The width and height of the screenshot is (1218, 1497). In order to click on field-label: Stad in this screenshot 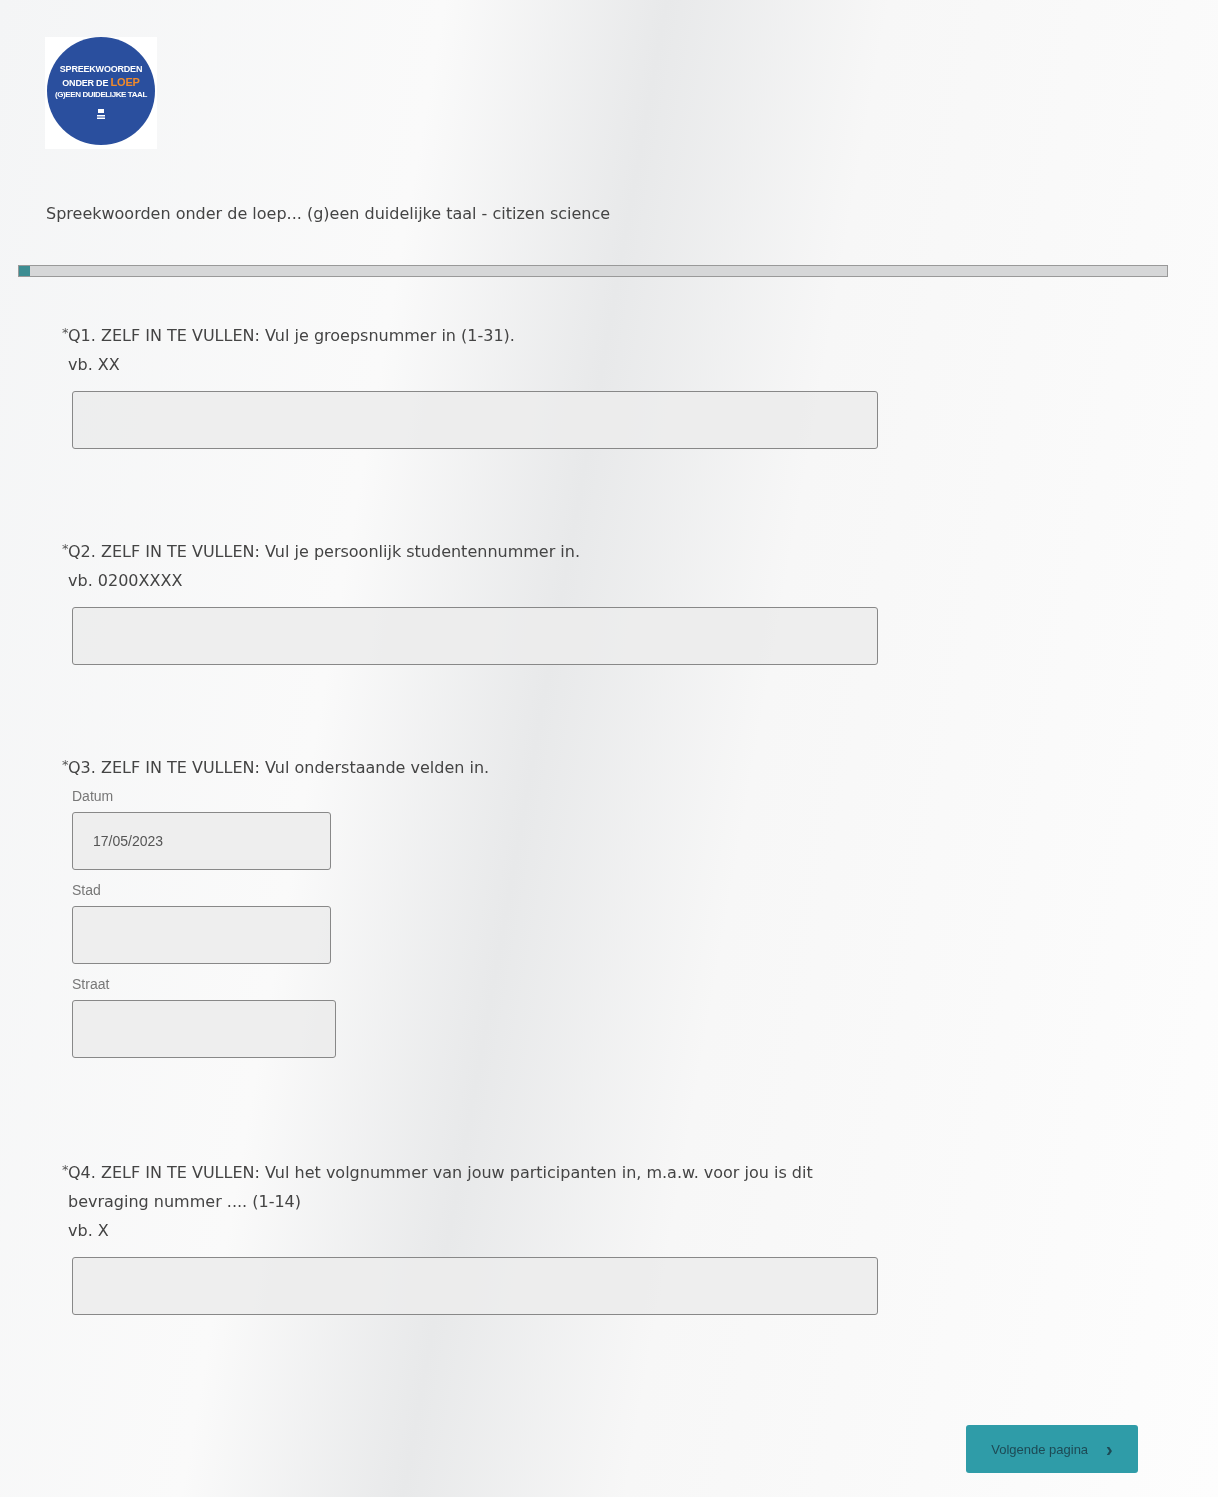, I will do `click(87, 890)`.